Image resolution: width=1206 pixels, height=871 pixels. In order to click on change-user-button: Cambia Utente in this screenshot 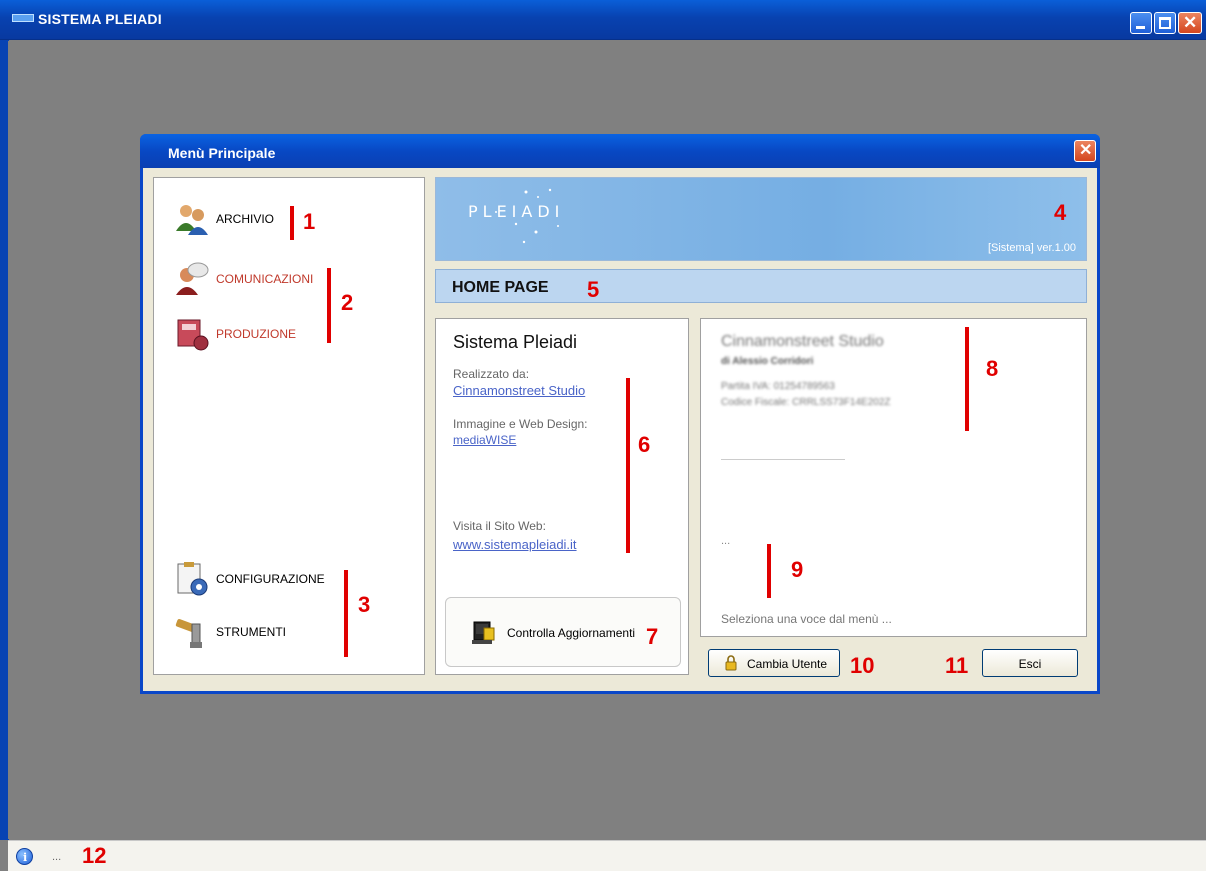, I will do `click(774, 663)`.